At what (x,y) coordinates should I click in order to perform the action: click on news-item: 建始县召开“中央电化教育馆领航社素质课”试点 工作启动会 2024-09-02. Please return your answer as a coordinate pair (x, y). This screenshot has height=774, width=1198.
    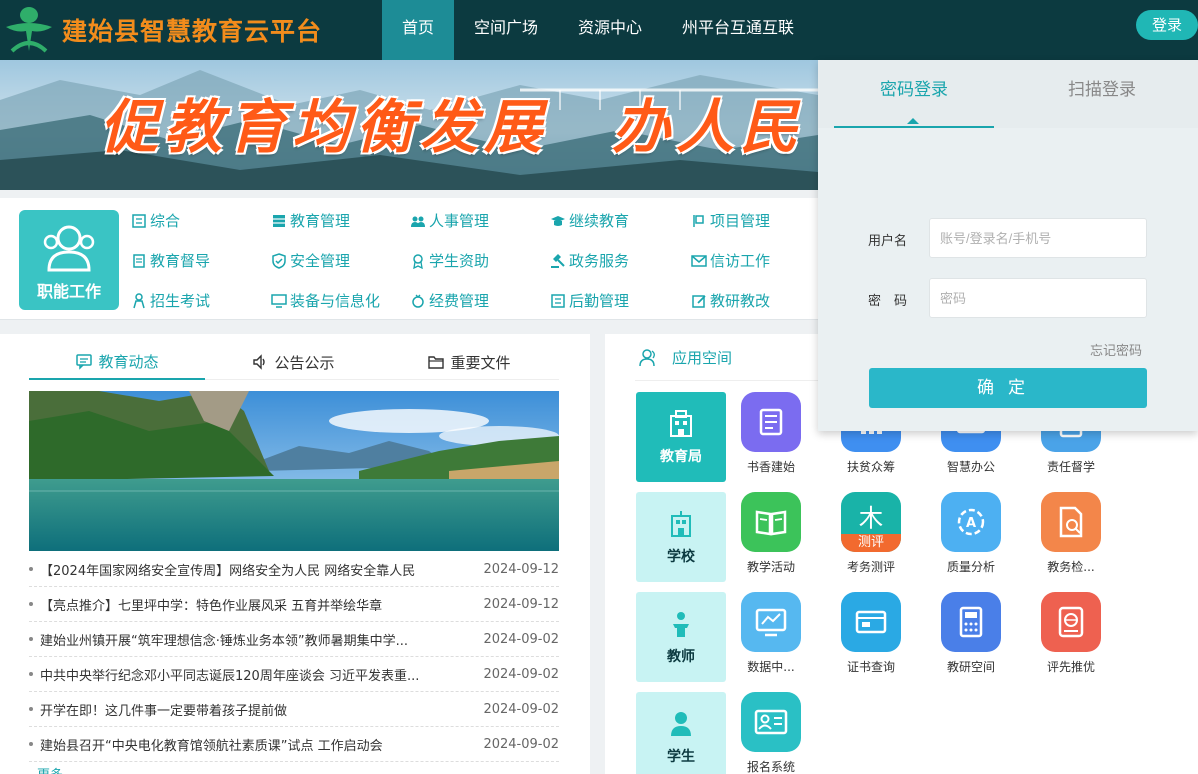
    Looking at the image, I should click on (294, 744).